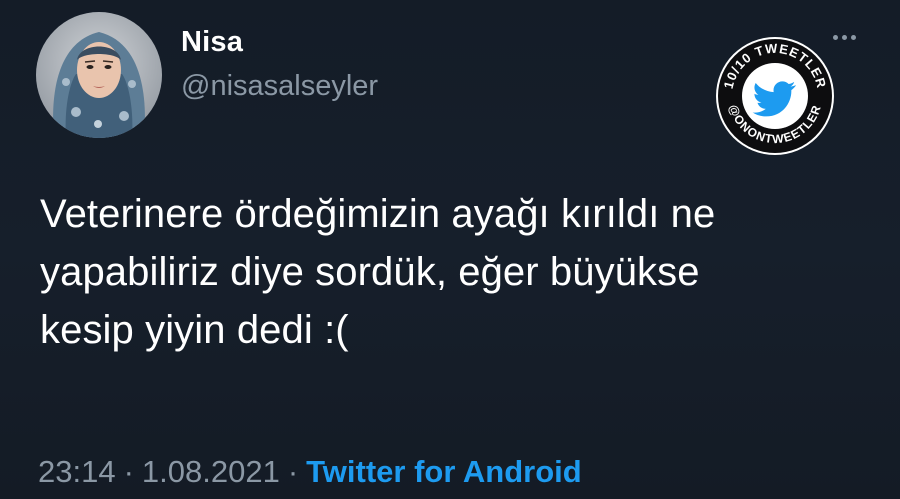 Image resolution: width=900 pixels, height=499 pixels. I want to click on tweet-text-line: yapabiliriz diye sordük, eğer büyükse, so click(370, 272).